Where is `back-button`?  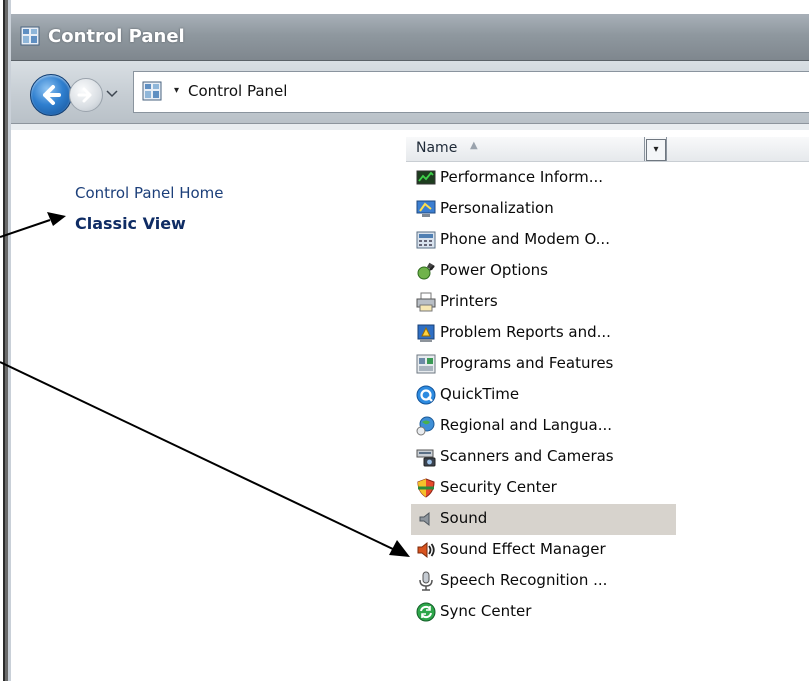
back-button is located at coordinates (51, 95).